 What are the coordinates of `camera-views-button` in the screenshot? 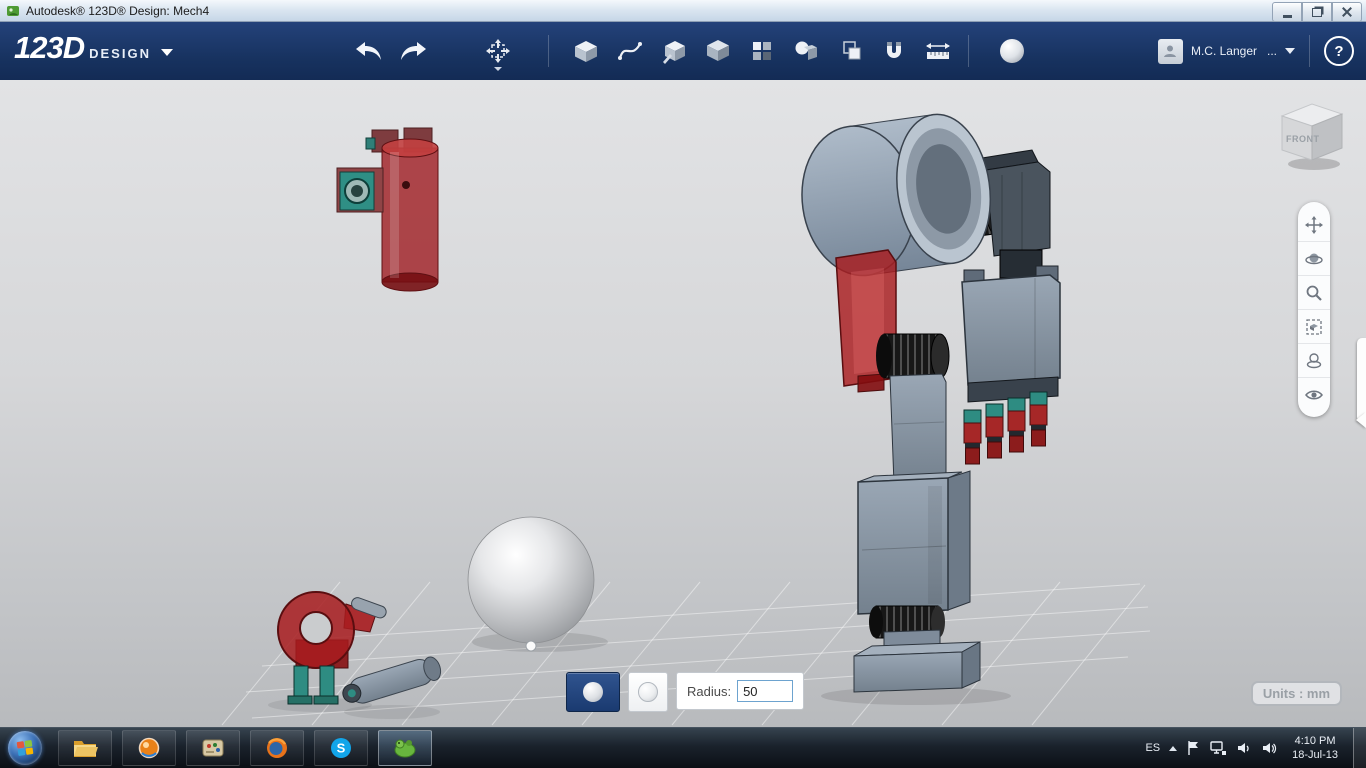 It's located at (1314, 360).